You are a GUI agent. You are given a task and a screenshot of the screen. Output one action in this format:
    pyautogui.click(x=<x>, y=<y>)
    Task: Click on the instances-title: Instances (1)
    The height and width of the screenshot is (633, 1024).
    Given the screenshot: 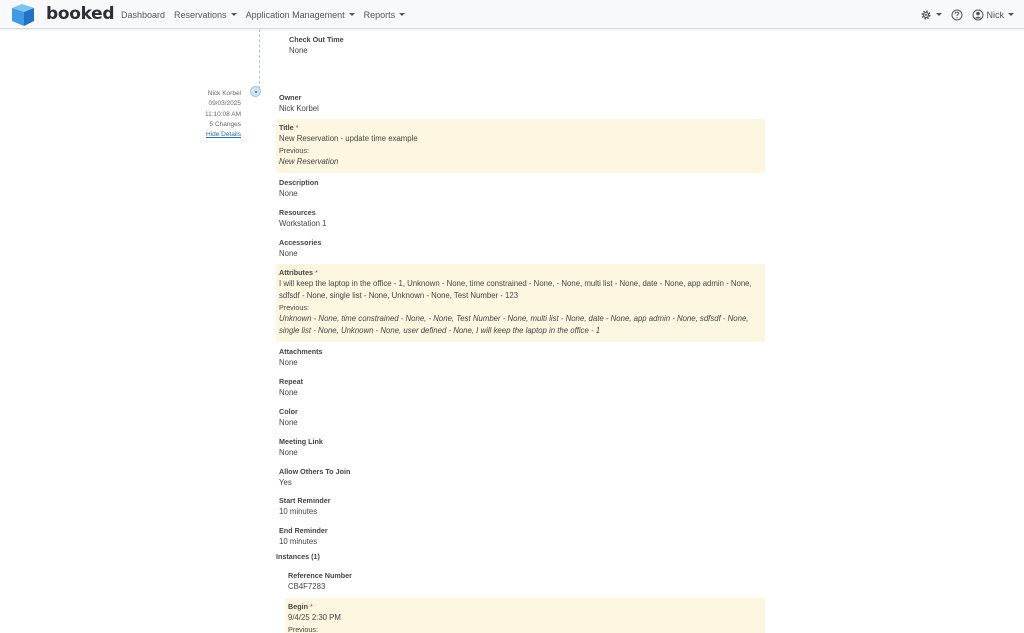 What is the action you would take?
    pyautogui.click(x=298, y=556)
    